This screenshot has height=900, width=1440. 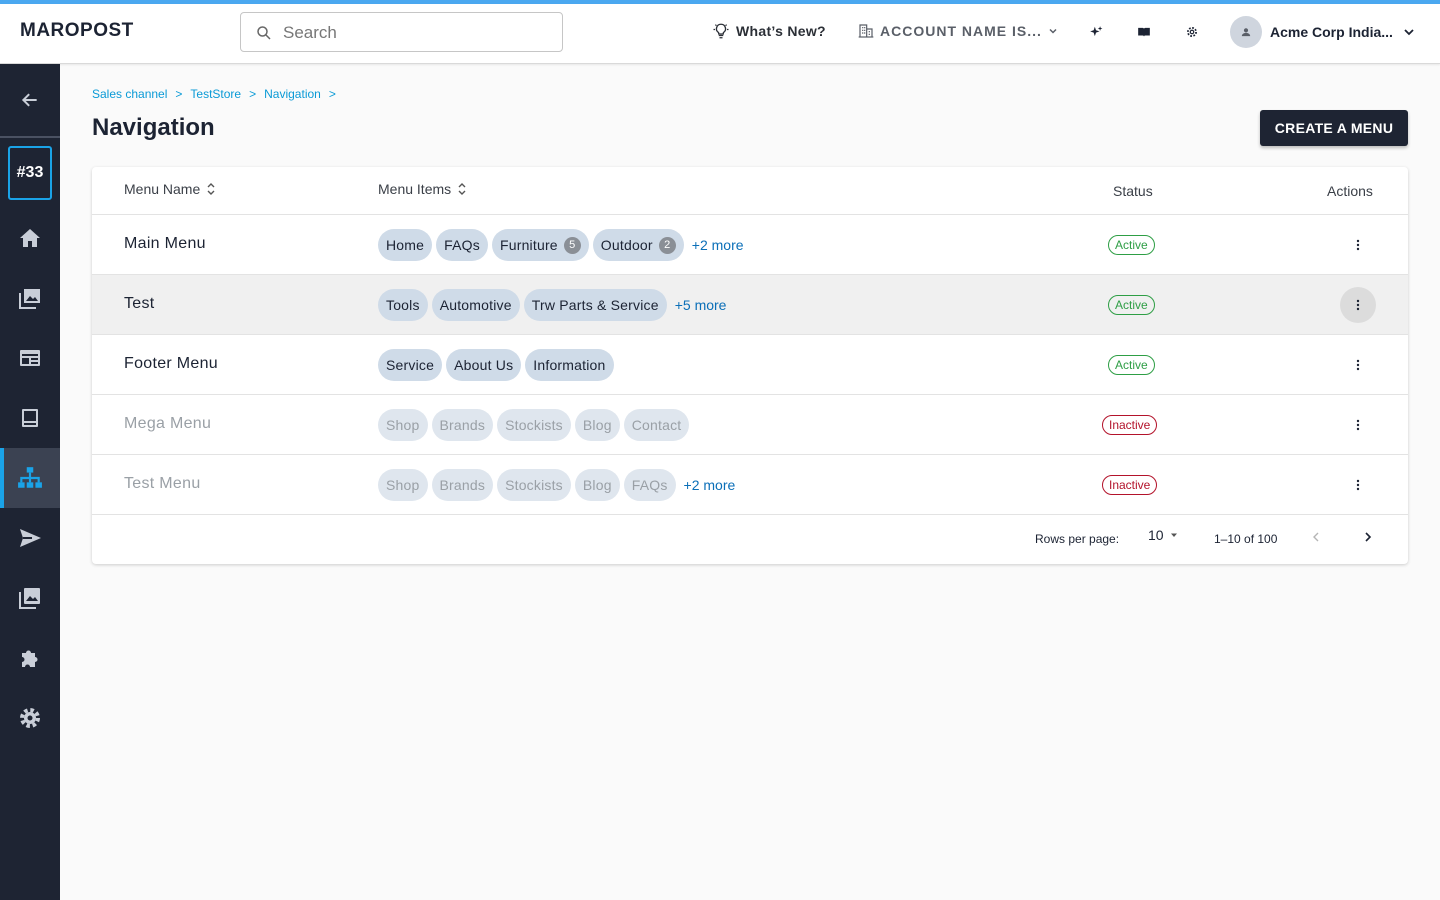 What do you see at coordinates (1334, 128) in the screenshot?
I see `create-menu-button: CREATE A MENU` at bounding box center [1334, 128].